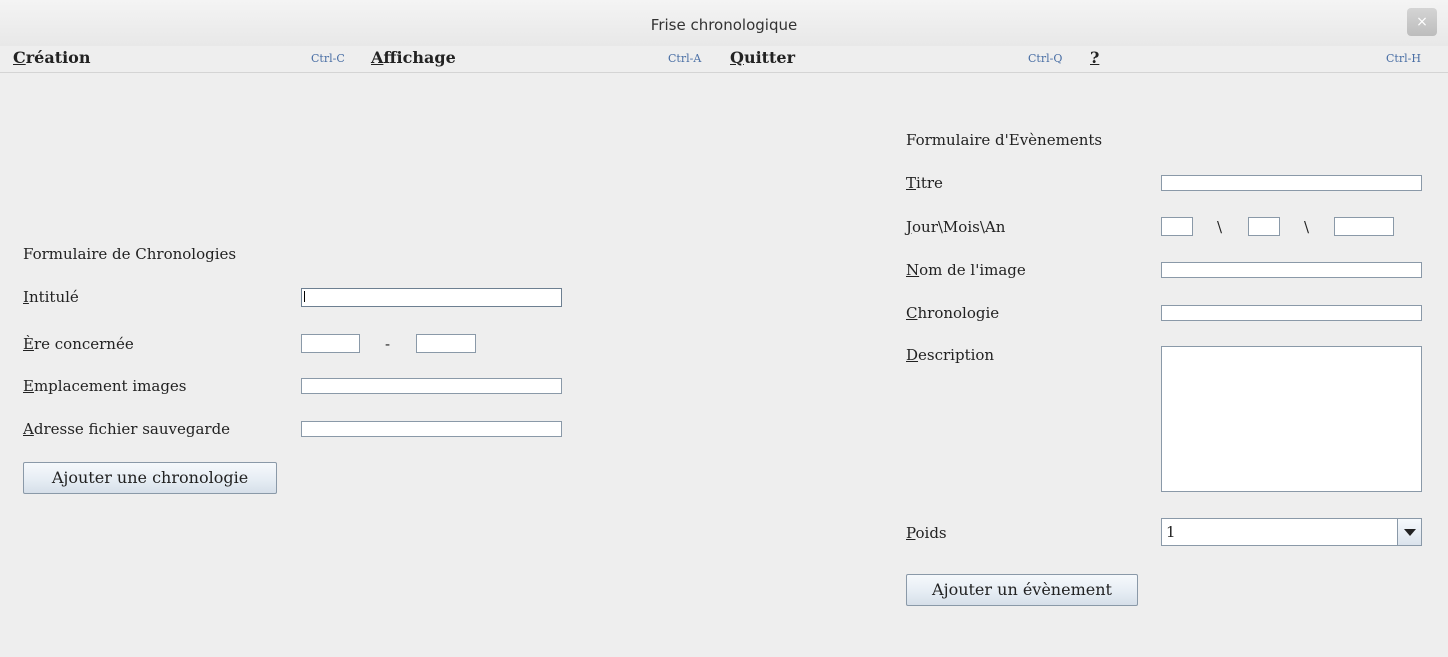 This screenshot has width=1448, height=657. What do you see at coordinates (1291, 532) in the screenshot?
I see `poids-select: 1` at bounding box center [1291, 532].